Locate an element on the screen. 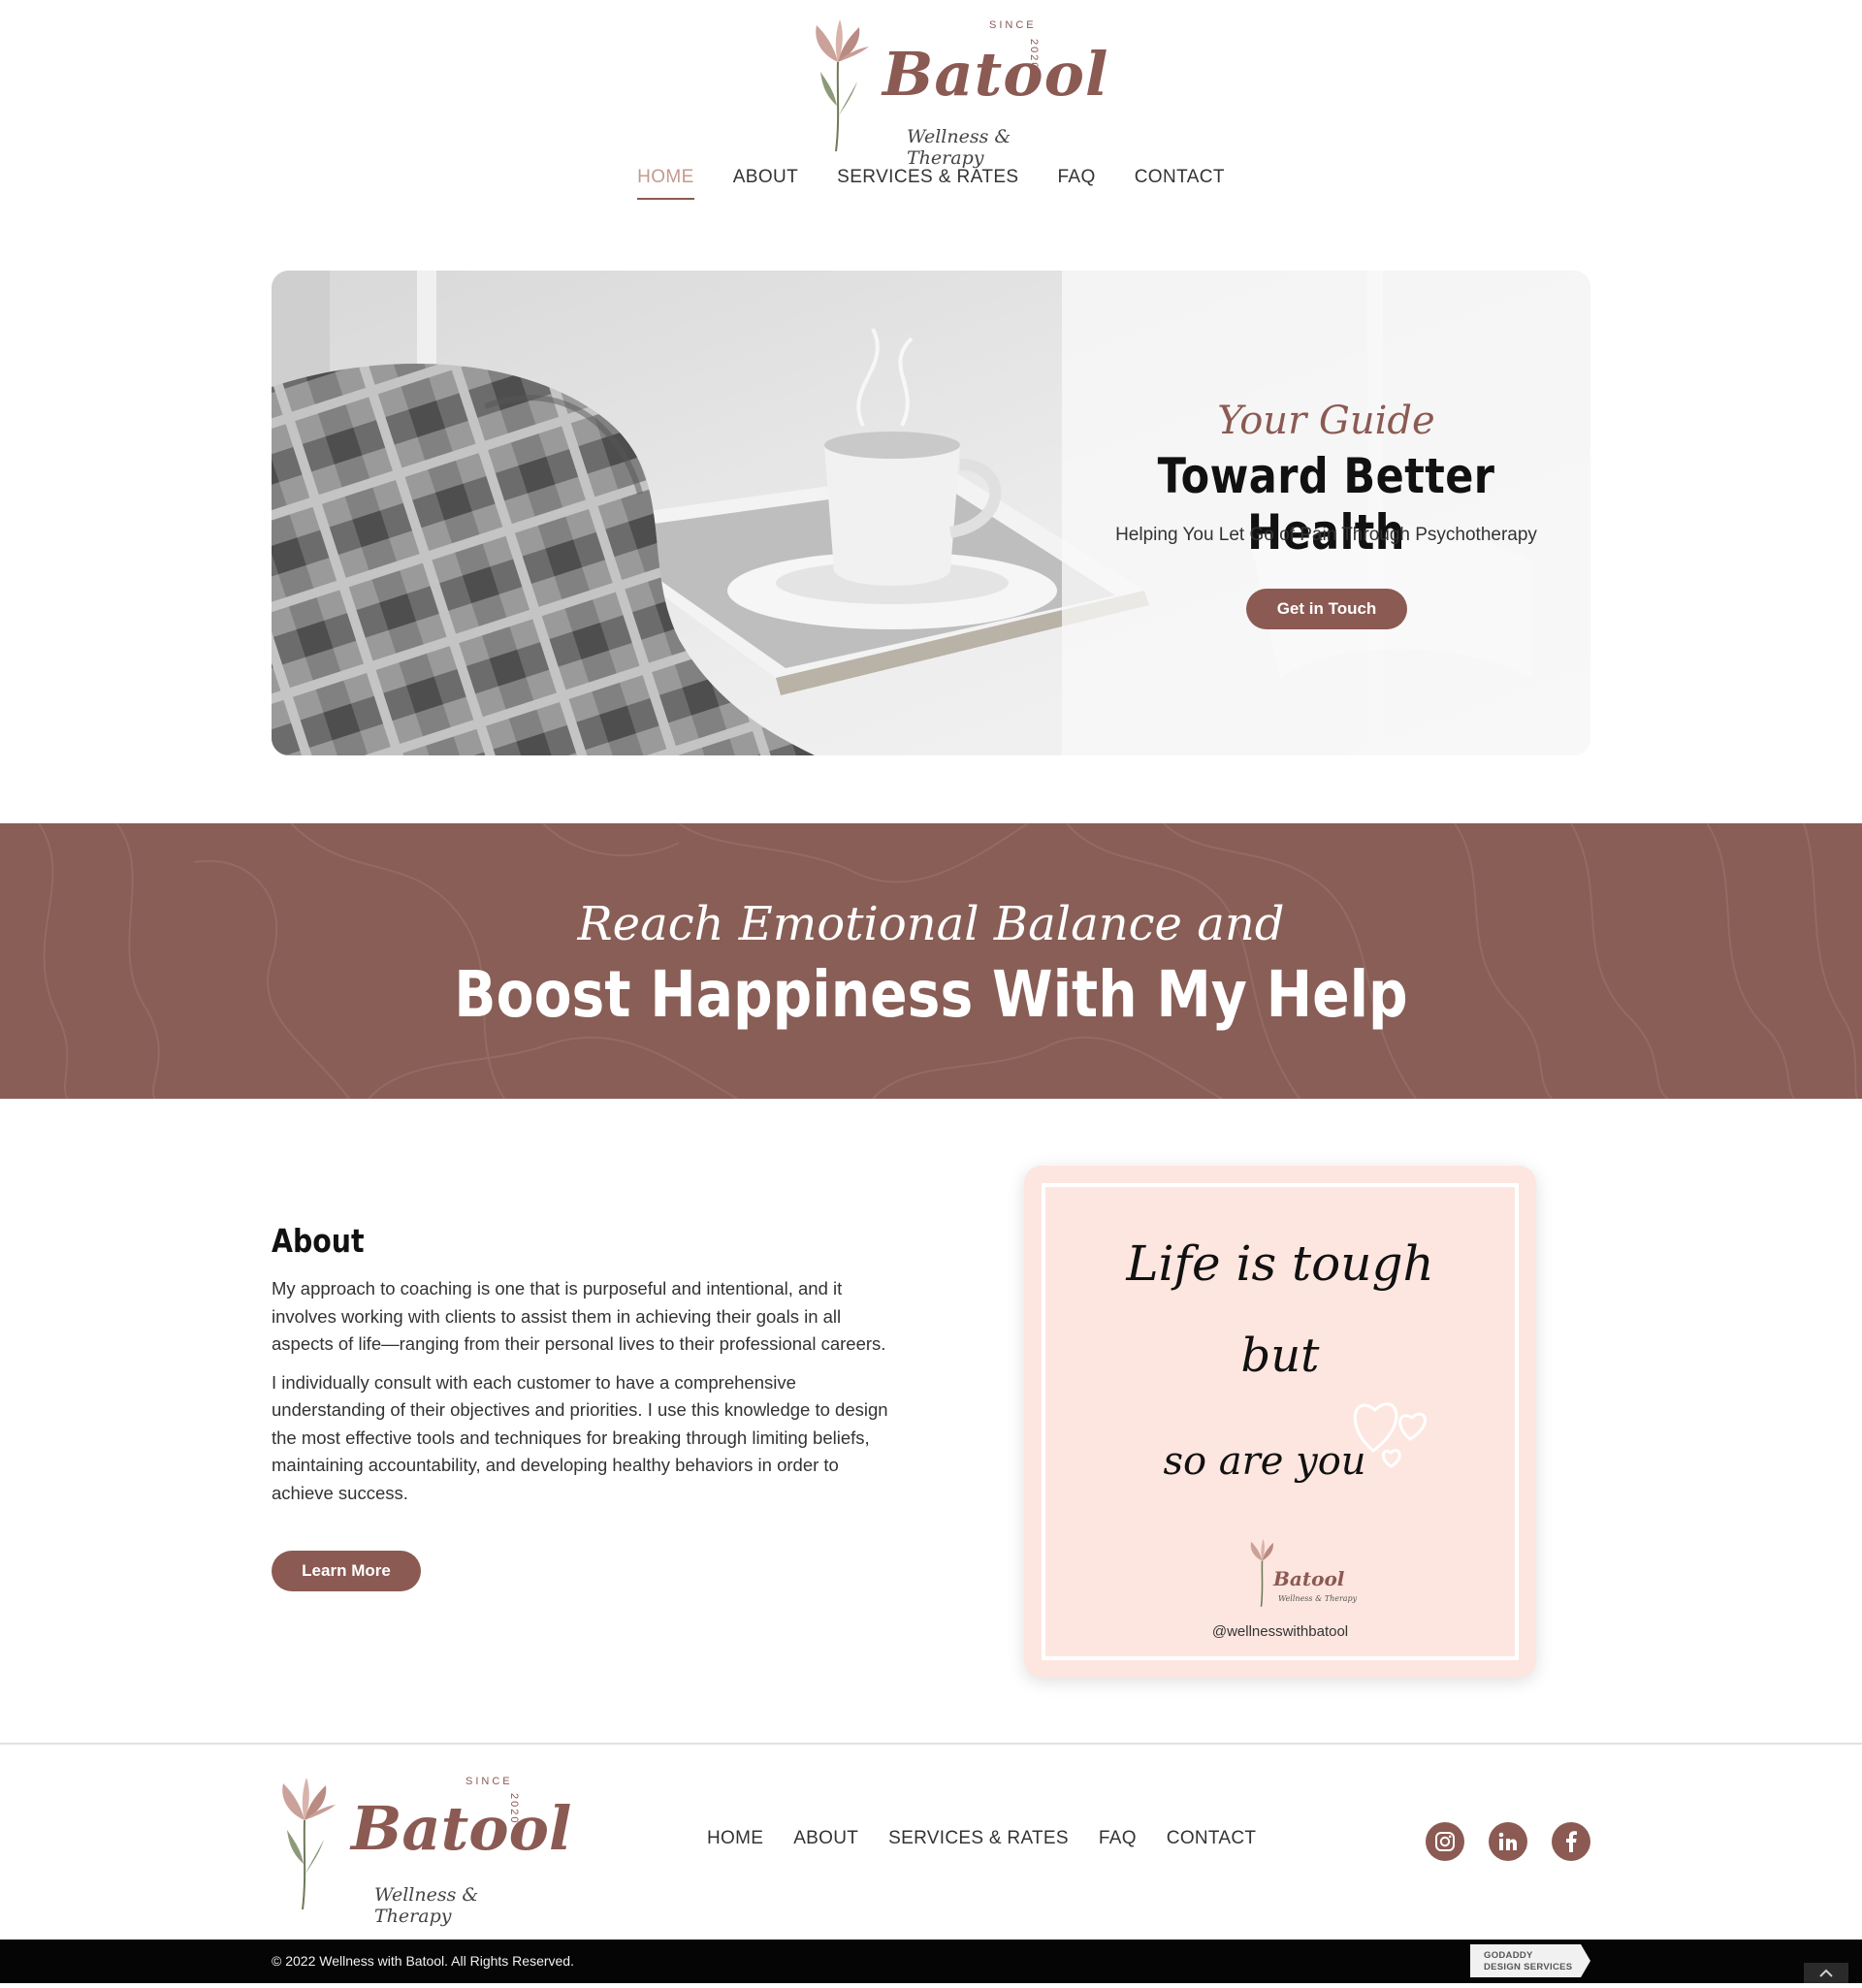  card-brand-name: Batool is located at coordinates (1309, 1578).